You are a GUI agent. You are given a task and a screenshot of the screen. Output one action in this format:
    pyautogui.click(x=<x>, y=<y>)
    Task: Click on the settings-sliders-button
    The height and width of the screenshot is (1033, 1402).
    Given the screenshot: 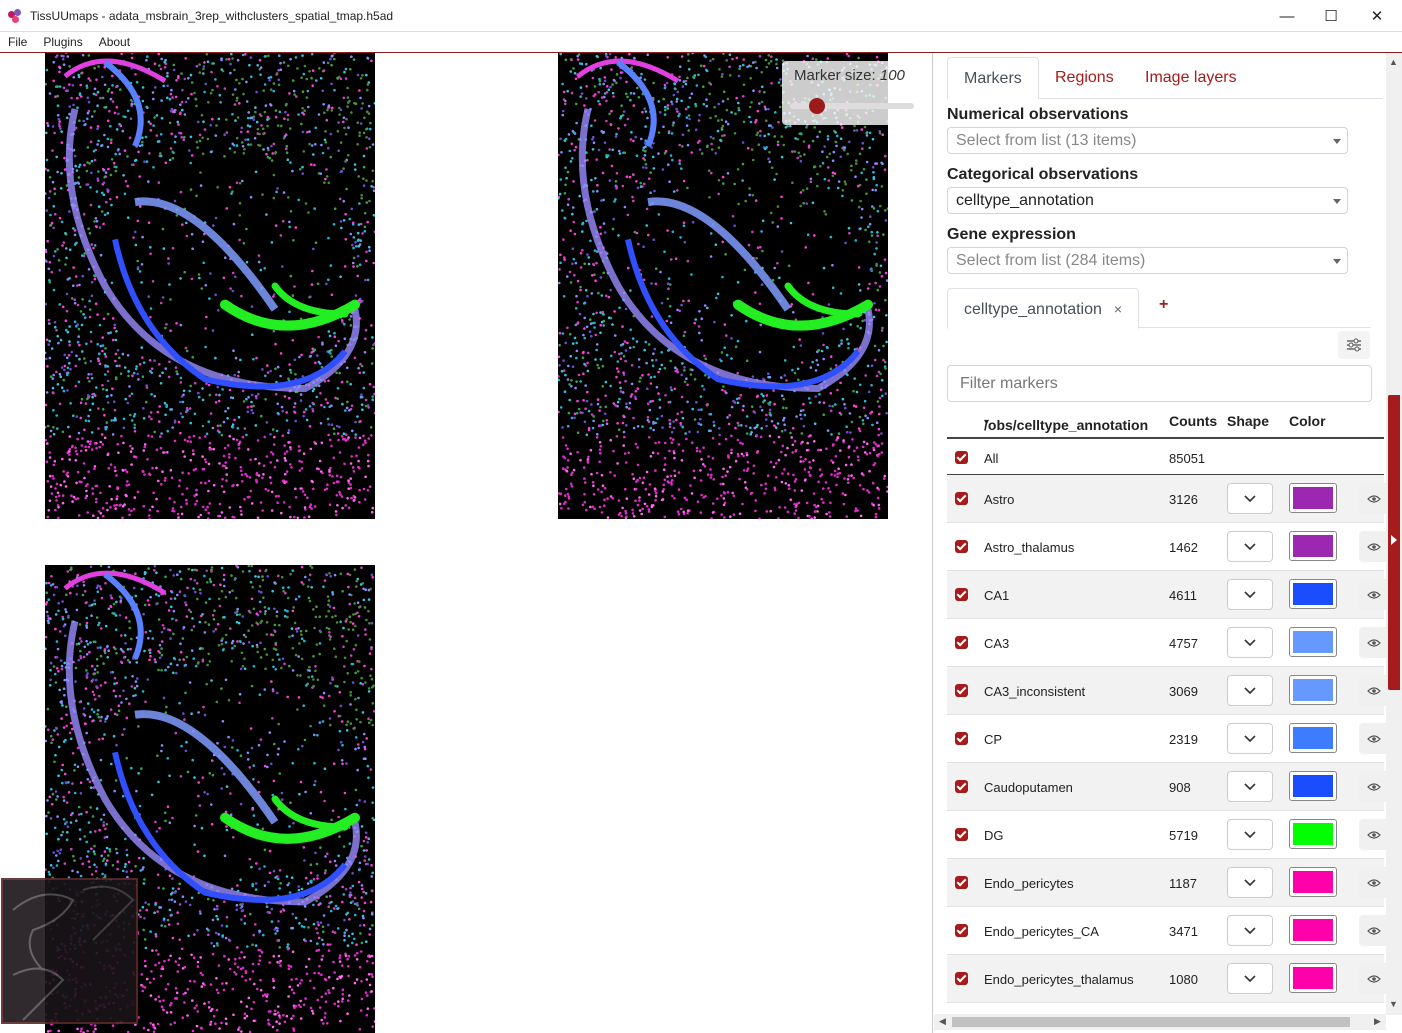 What is the action you would take?
    pyautogui.click(x=1354, y=345)
    